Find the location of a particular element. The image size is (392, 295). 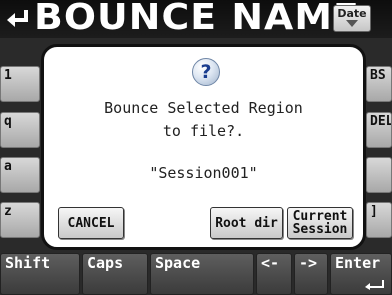

page-title: BOUNCE NAME is located at coordinates (197, 19).